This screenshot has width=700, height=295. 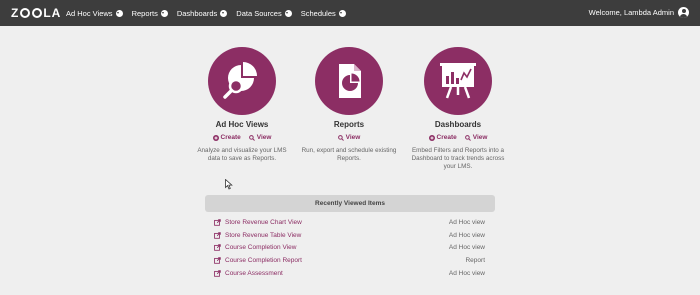 I want to click on recent-item-name: Store Revenue Table View, so click(x=263, y=235).